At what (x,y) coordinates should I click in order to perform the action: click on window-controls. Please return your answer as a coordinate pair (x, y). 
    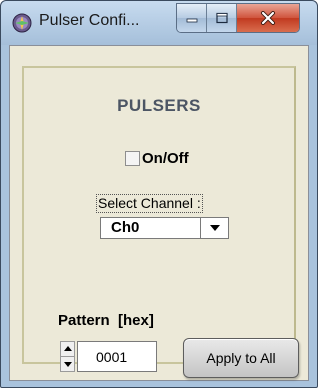
    Looking at the image, I should click on (238, 18).